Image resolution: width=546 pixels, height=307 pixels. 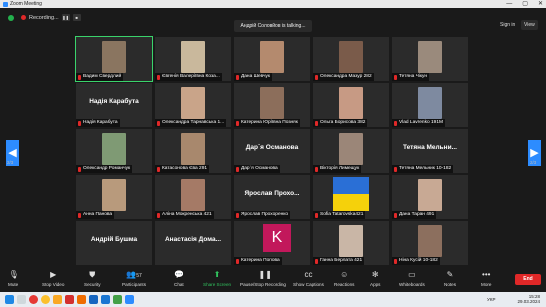 I want to click on maximize-button: ▢, so click(x=525, y=4).